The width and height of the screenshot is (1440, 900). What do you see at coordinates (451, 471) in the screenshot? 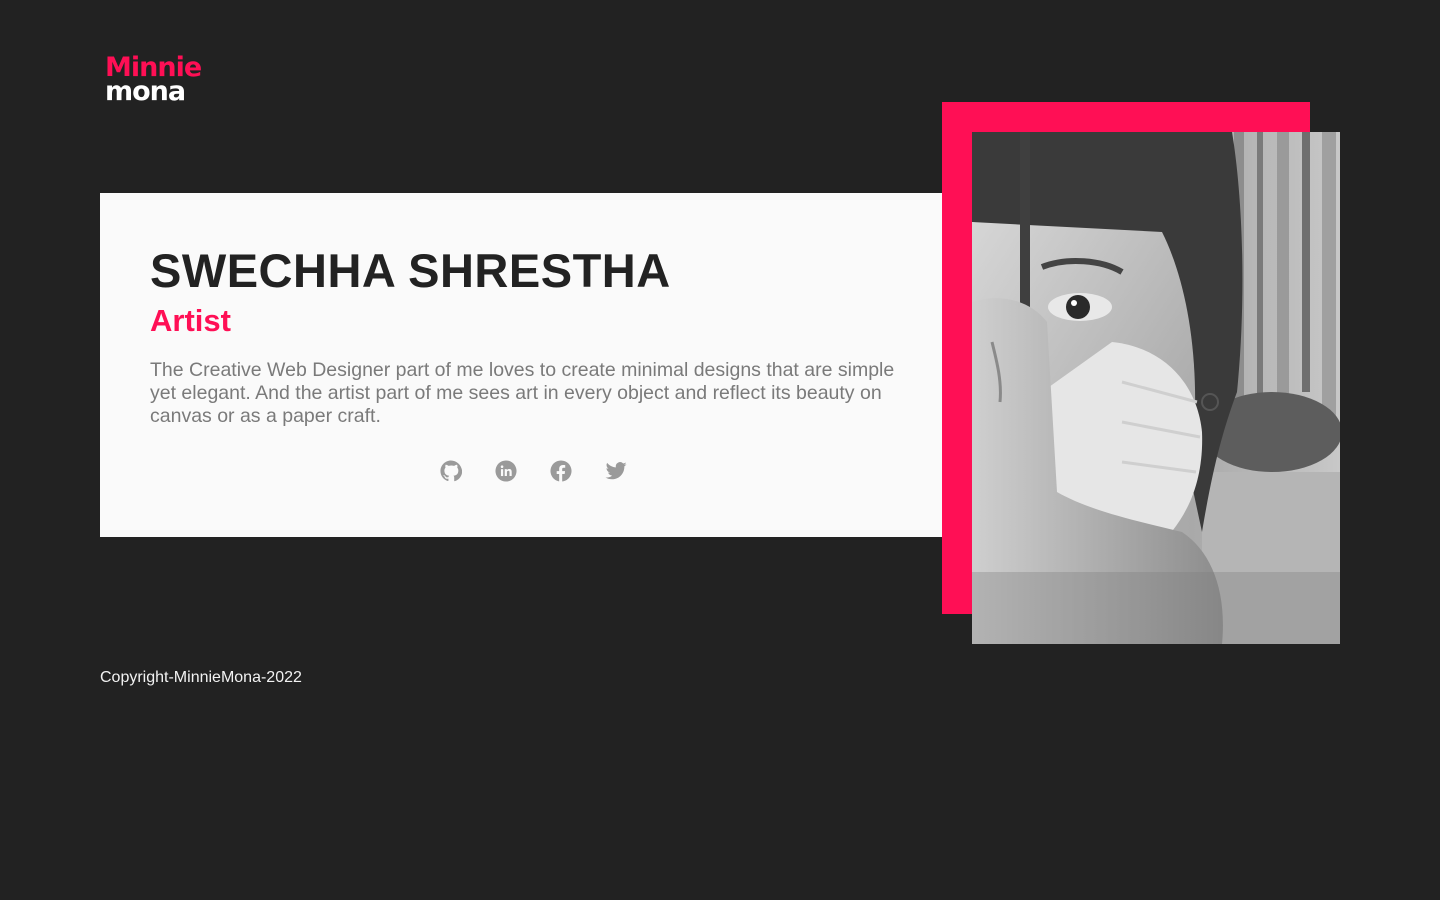
I see `github-icon` at bounding box center [451, 471].